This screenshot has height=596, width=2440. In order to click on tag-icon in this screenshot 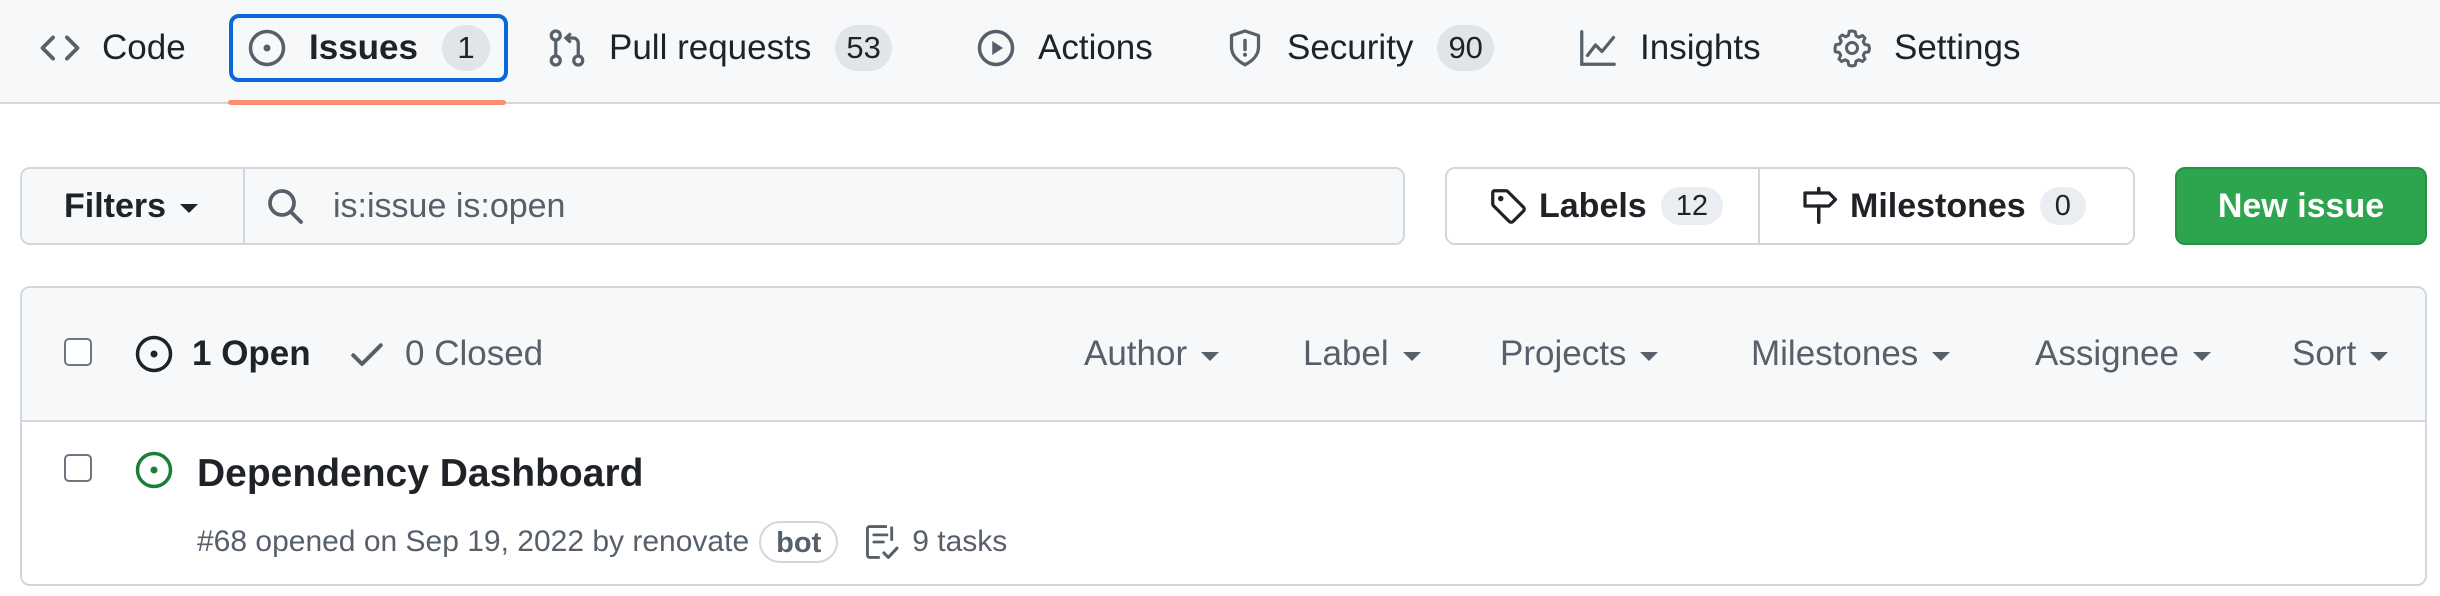, I will do `click(1508, 206)`.